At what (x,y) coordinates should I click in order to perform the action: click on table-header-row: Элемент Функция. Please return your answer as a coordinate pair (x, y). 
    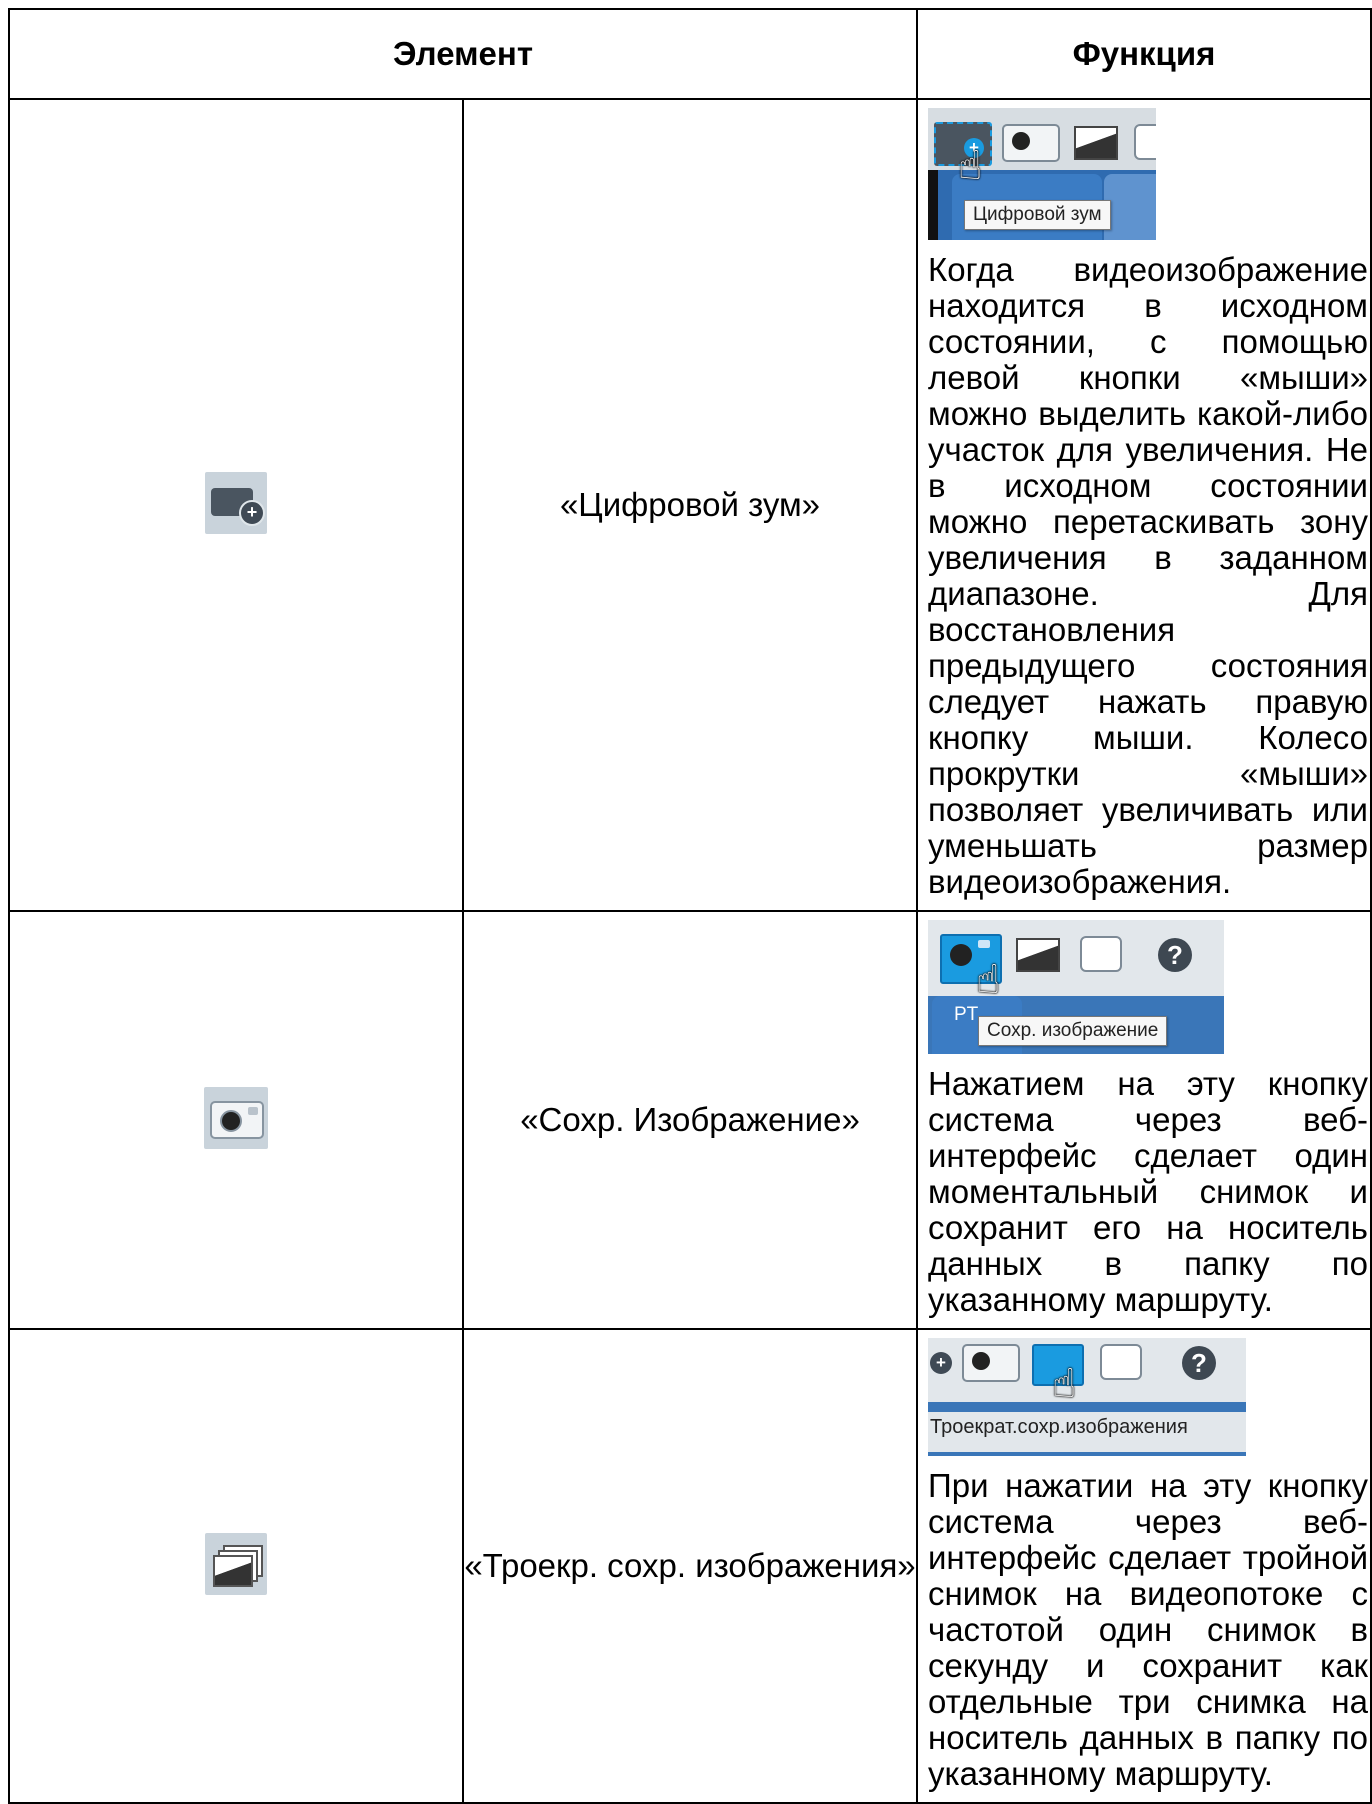
    Looking at the image, I should click on (690, 54).